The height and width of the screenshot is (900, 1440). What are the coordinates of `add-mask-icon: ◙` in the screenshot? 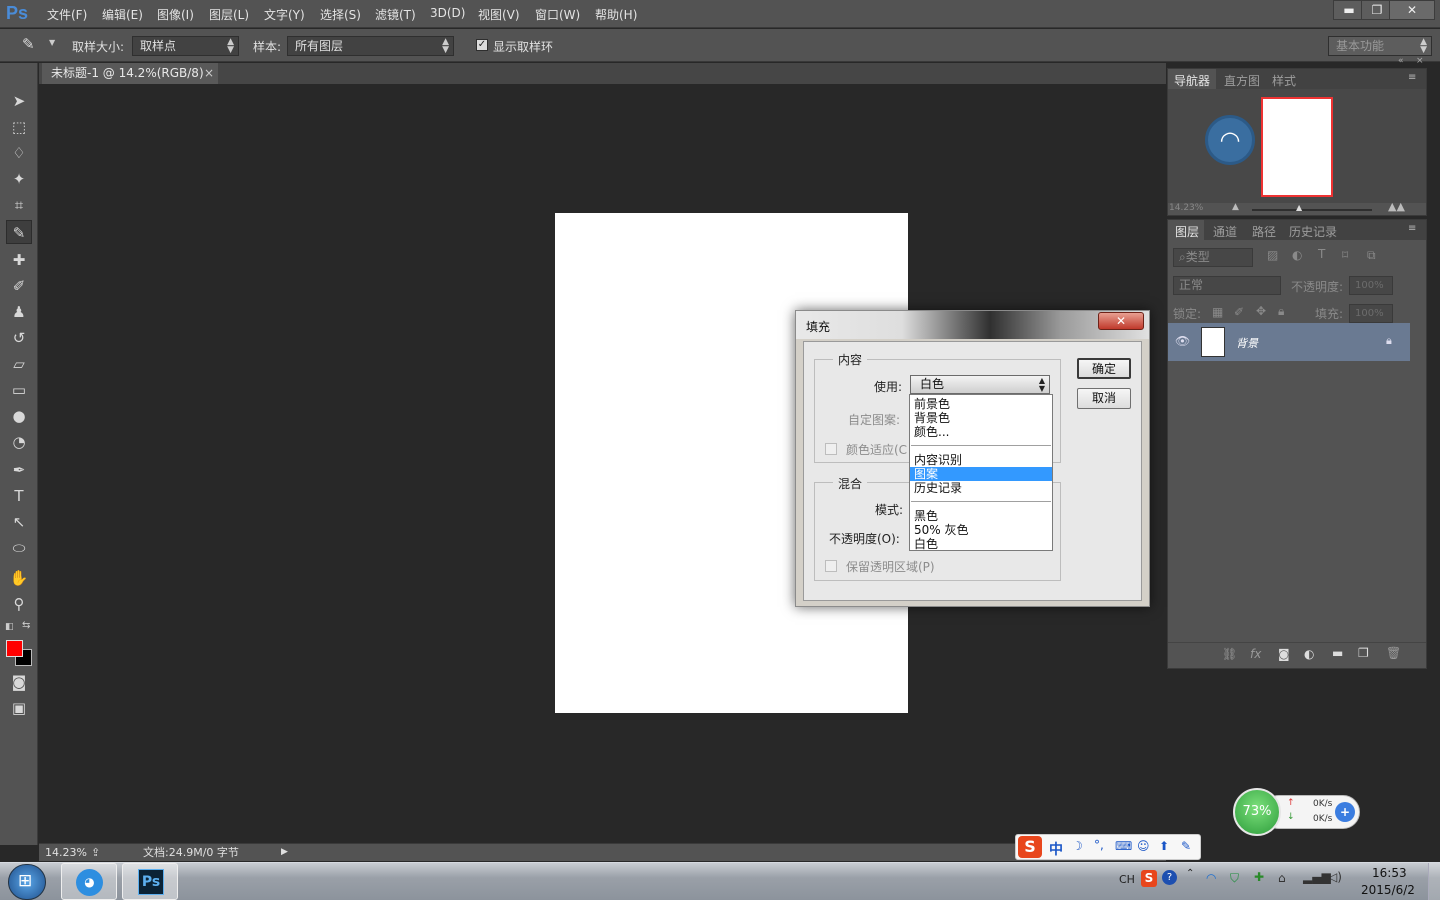 It's located at (1284, 654).